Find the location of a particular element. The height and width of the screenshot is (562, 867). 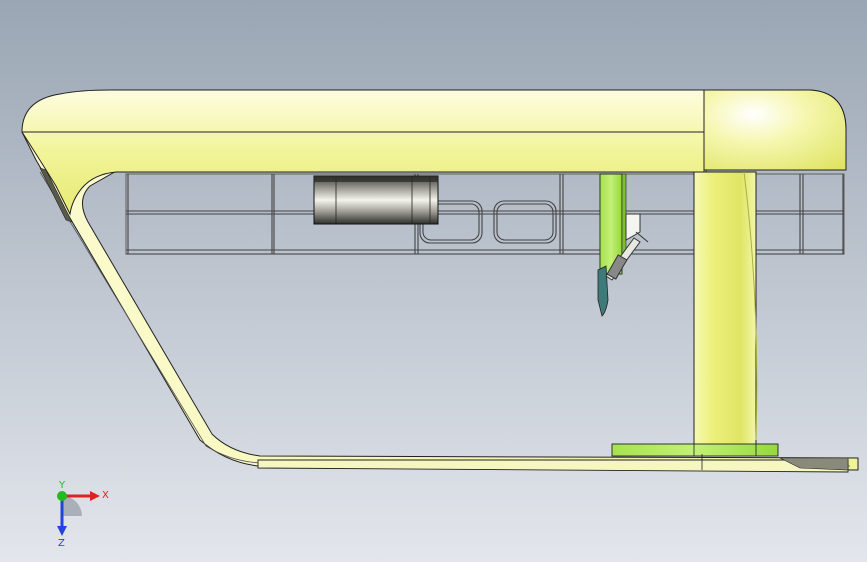

z-axis-label: Z is located at coordinates (61, 543).